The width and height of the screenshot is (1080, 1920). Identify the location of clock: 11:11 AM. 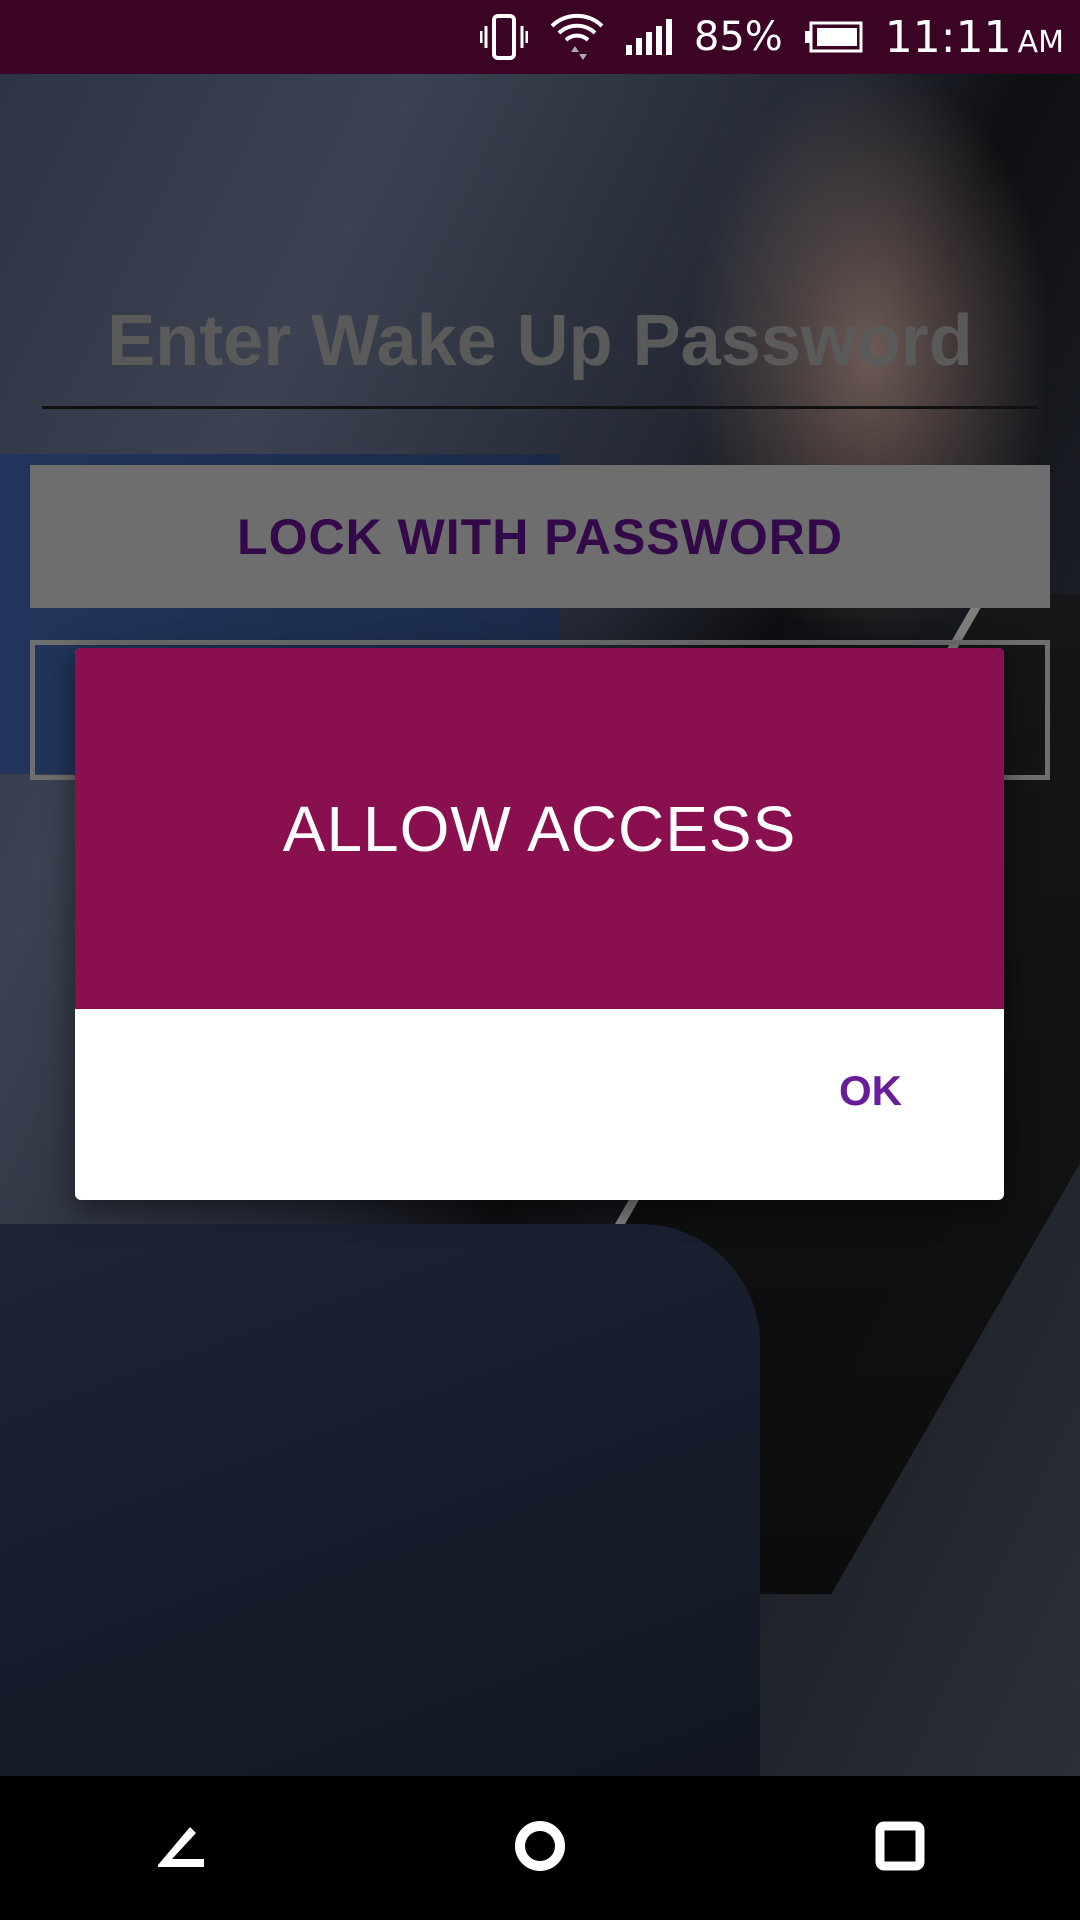
(974, 37).